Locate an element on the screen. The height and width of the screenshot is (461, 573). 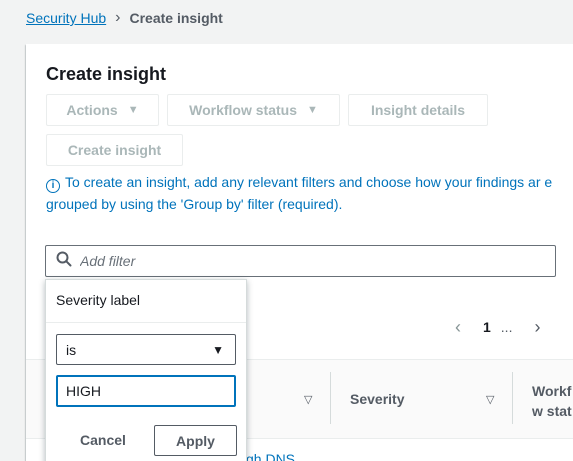
actions-button: Actions ▼ is located at coordinates (102, 110).